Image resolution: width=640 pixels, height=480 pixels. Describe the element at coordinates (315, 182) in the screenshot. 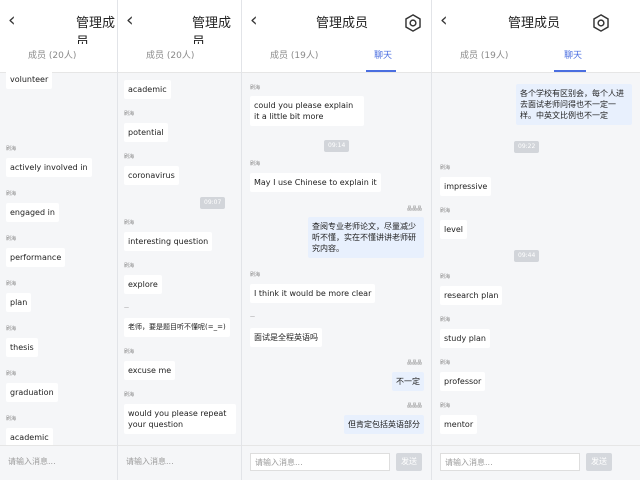

I see `message-bubble: May I use Chinese to explain it` at that location.